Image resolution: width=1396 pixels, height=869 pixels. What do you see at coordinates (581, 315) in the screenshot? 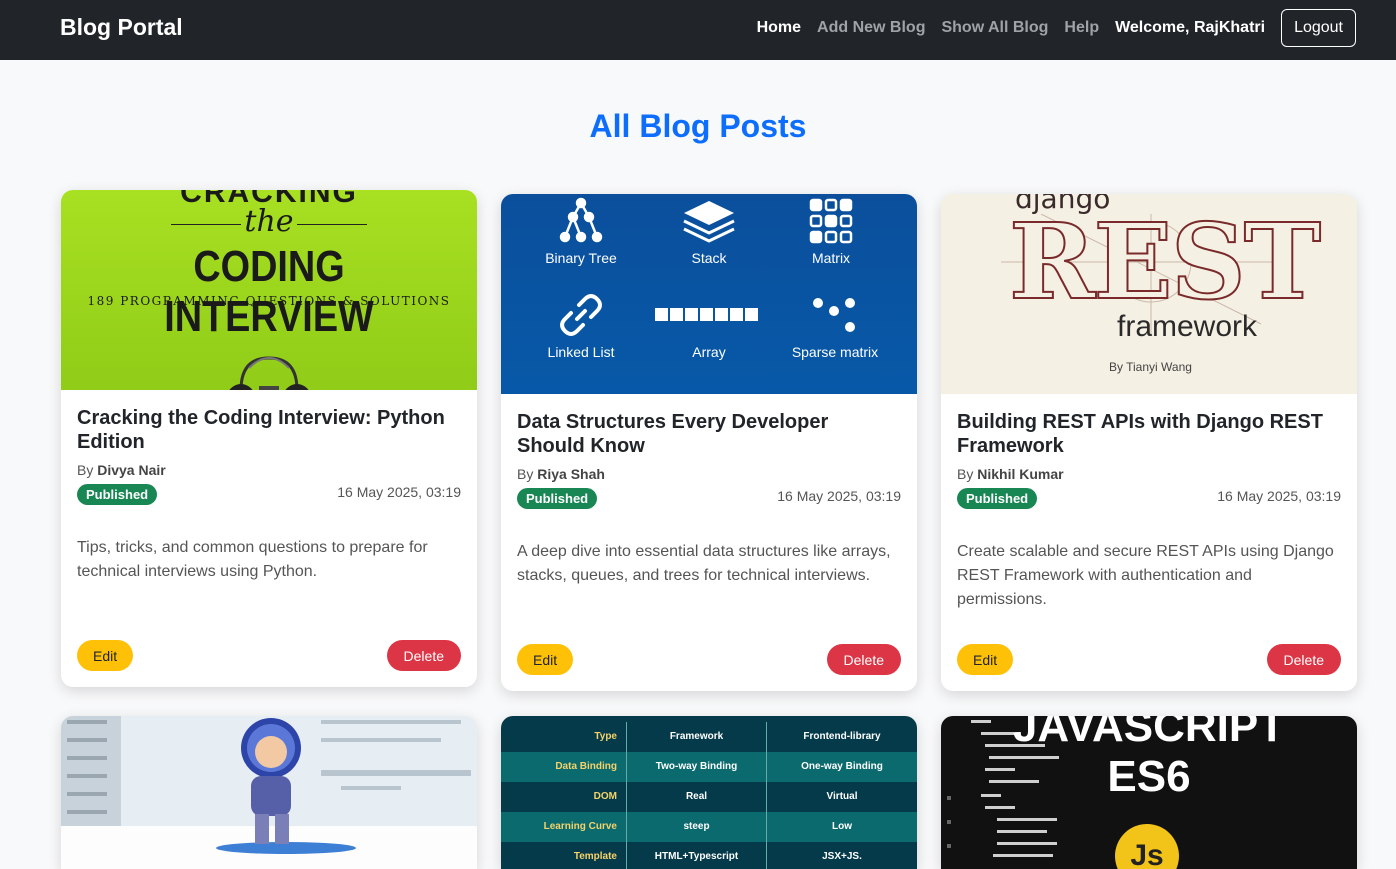
I see `link-icon` at bounding box center [581, 315].